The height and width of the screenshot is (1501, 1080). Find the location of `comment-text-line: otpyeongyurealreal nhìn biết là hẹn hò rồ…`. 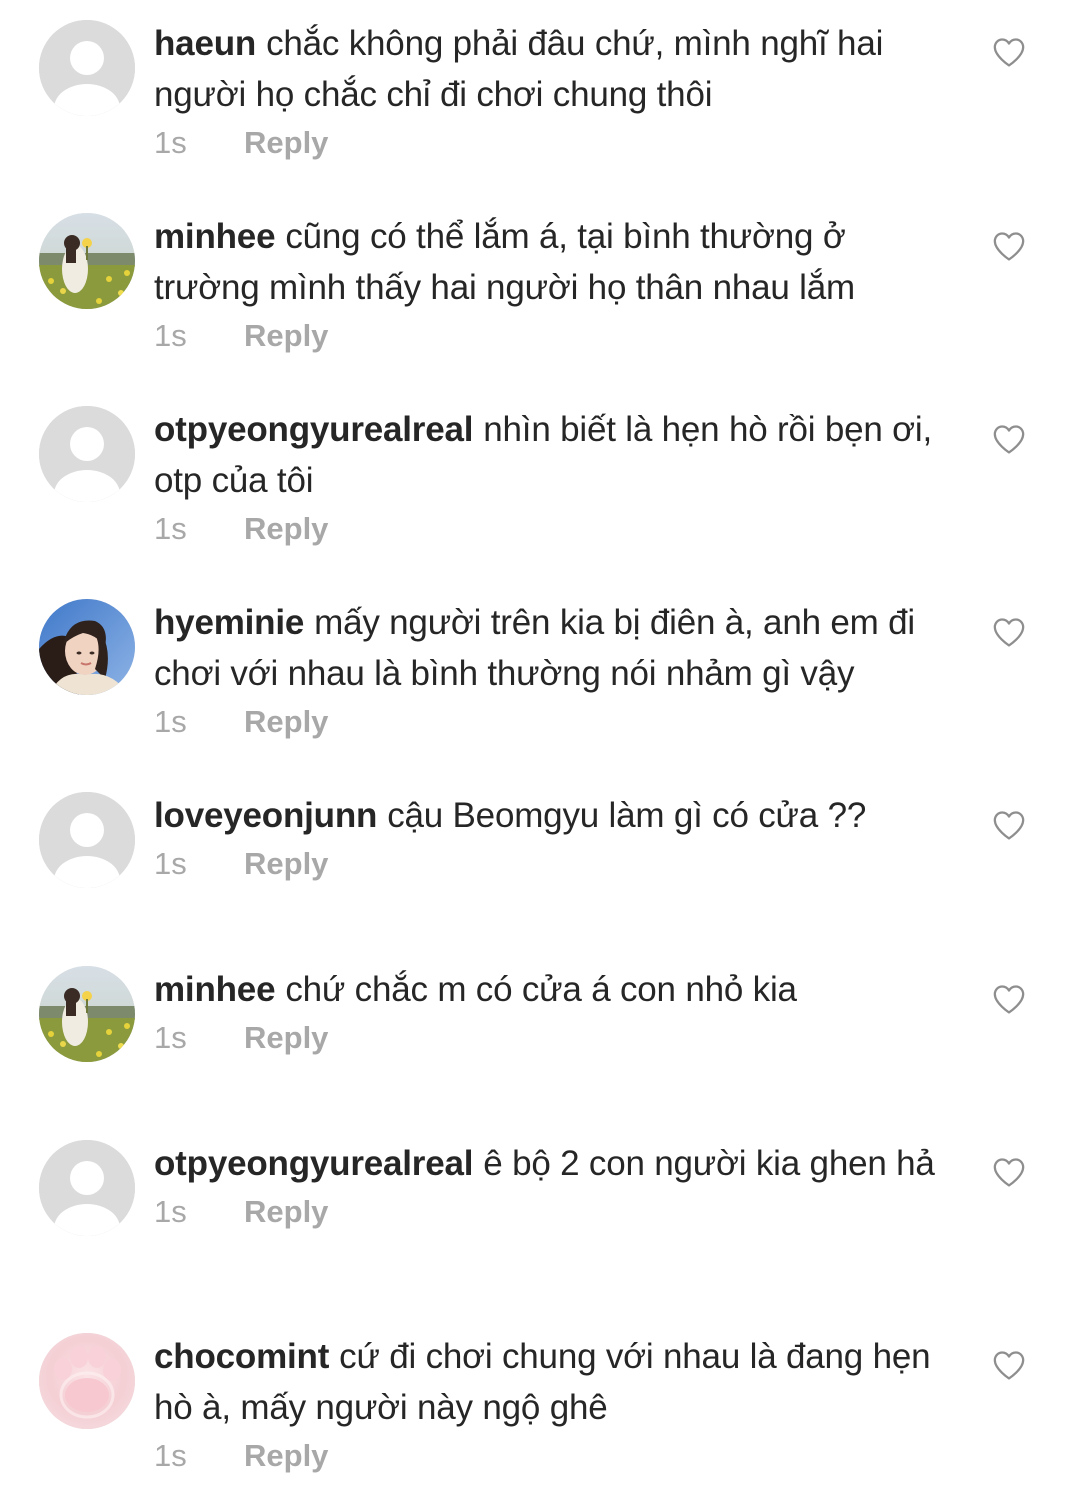

comment-text-line: otpyeongyurealreal nhìn biết là hẹn hò rồ… is located at coordinates (549, 455).